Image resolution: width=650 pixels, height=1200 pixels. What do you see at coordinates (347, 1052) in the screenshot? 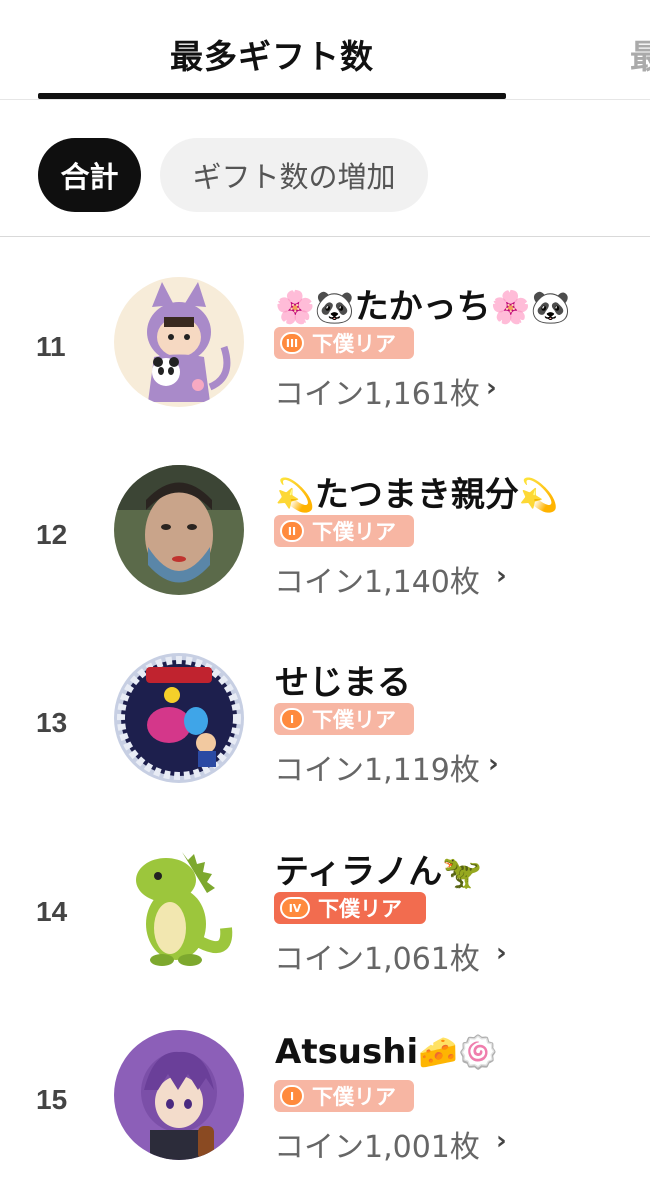
I see `user-name-text: Atsushi` at bounding box center [347, 1052].